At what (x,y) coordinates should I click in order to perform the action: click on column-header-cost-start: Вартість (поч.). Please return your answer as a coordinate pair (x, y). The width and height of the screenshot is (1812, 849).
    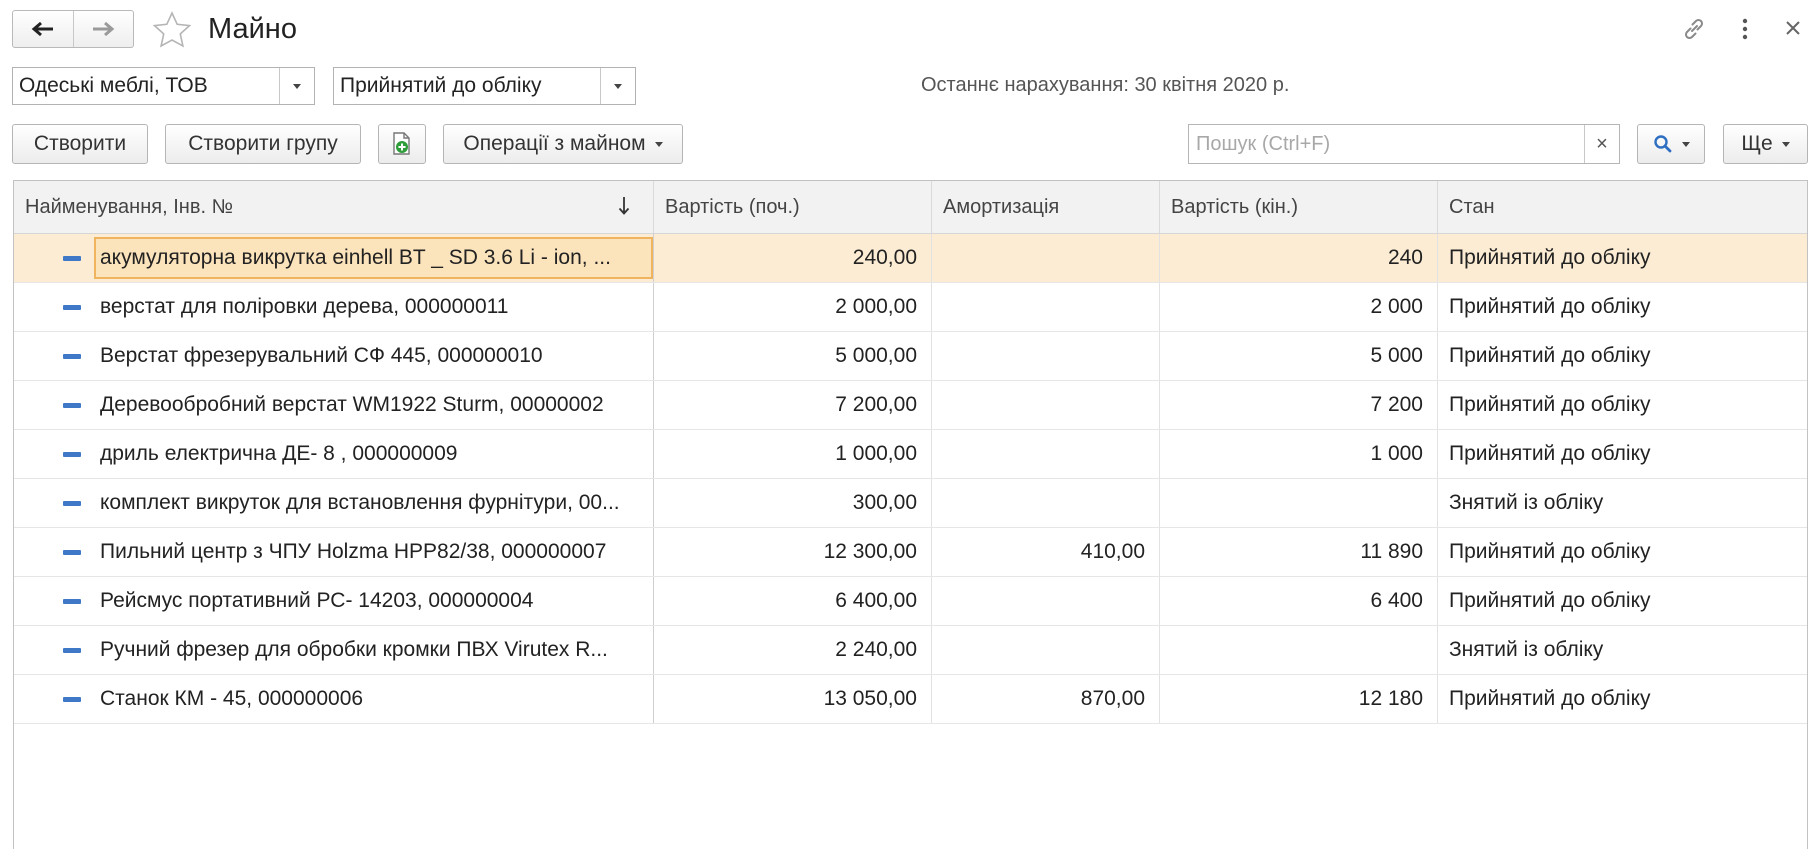
    Looking at the image, I should click on (793, 207).